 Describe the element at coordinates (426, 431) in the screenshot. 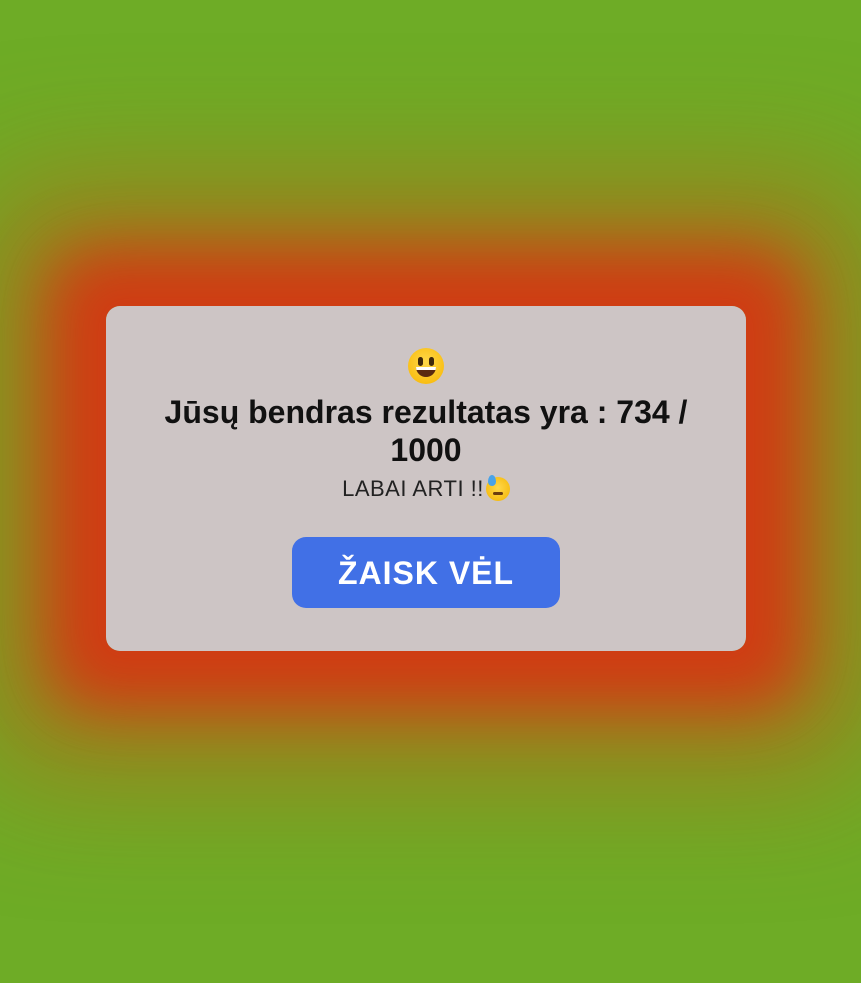

I see `score-text: Jūsų bendras rezultatas yra : 734 / 1000` at that location.